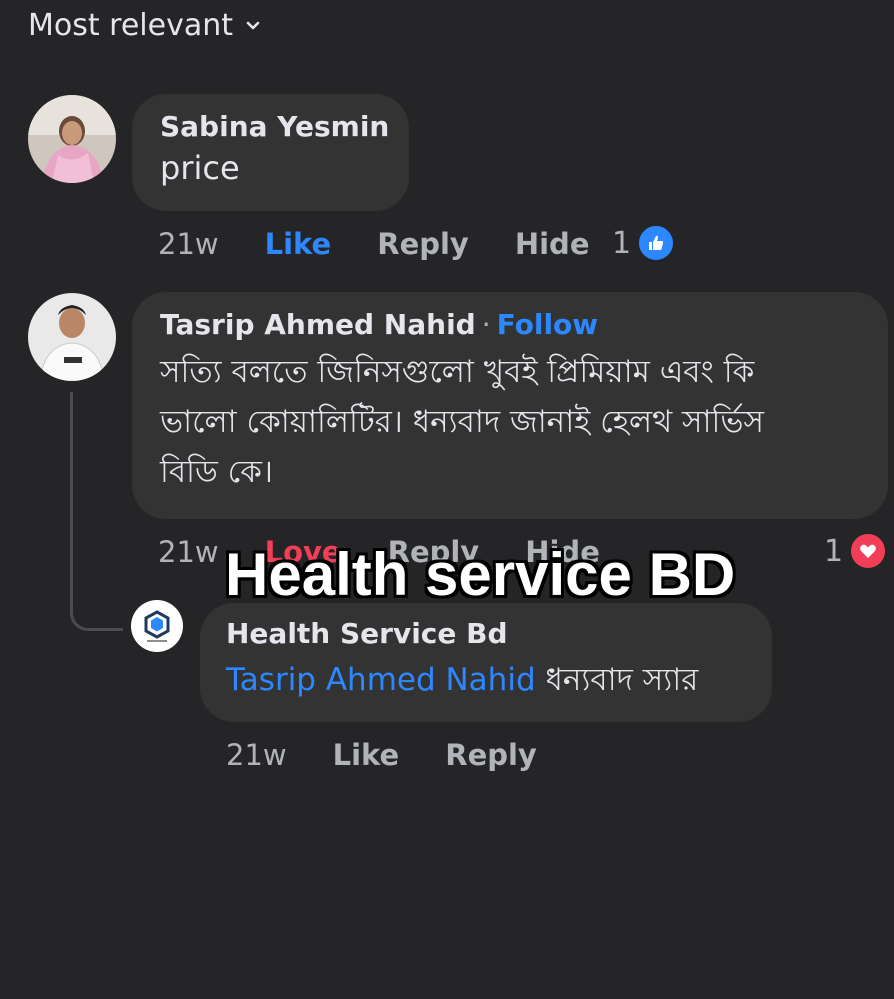  Describe the element at coordinates (256, 755) in the screenshot. I see `reply-time: 21w` at that location.